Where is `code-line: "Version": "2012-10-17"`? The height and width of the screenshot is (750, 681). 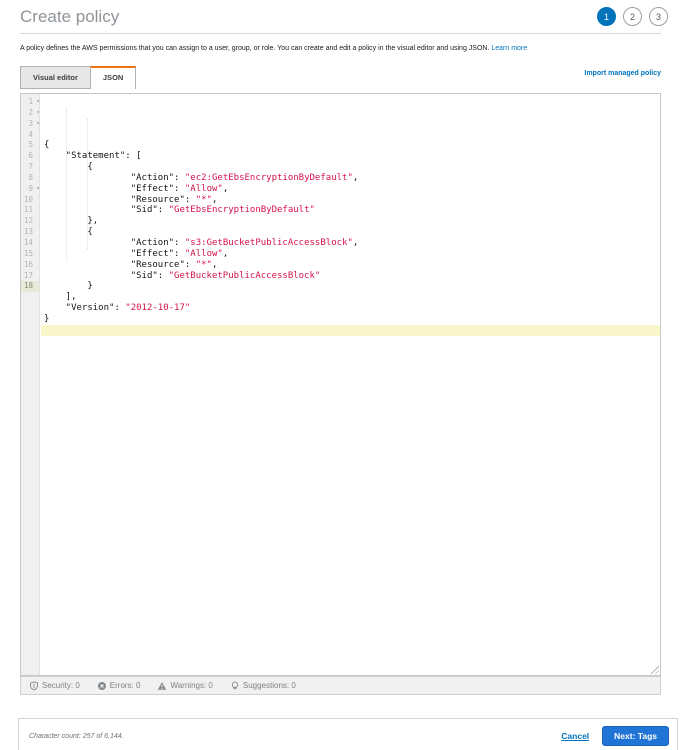
code-line: "Version": "2012-10-17" is located at coordinates (350, 308).